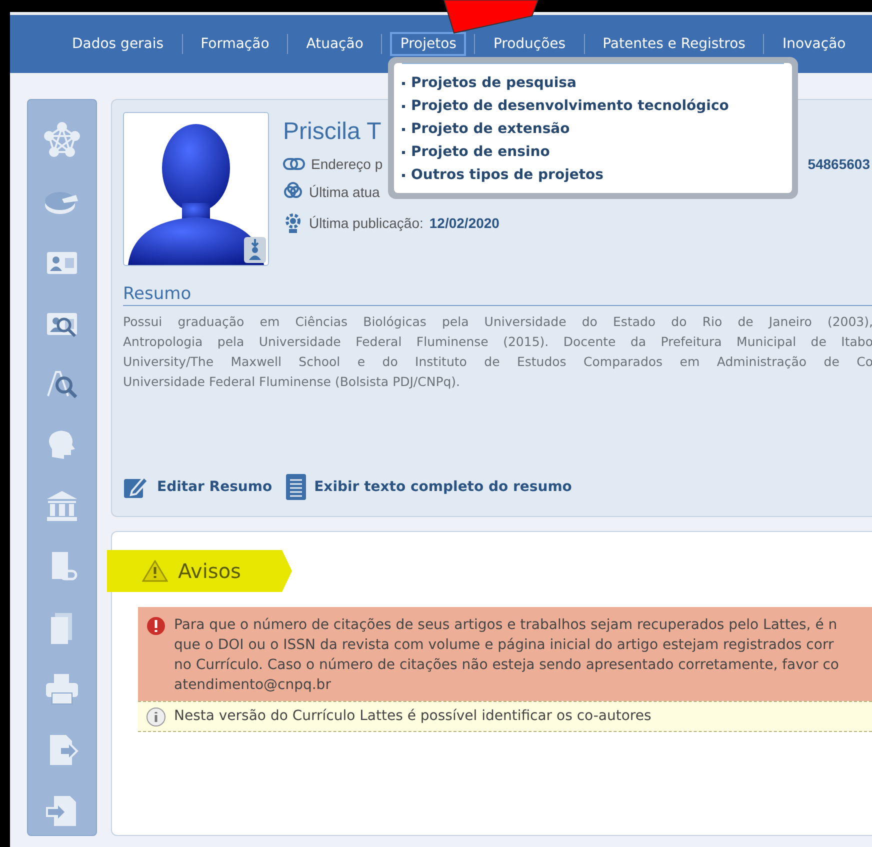 The width and height of the screenshot is (872, 847). What do you see at coordinates (156, 717) in the screenshot?
I see `info-icon` at bounding box center [156, 717].